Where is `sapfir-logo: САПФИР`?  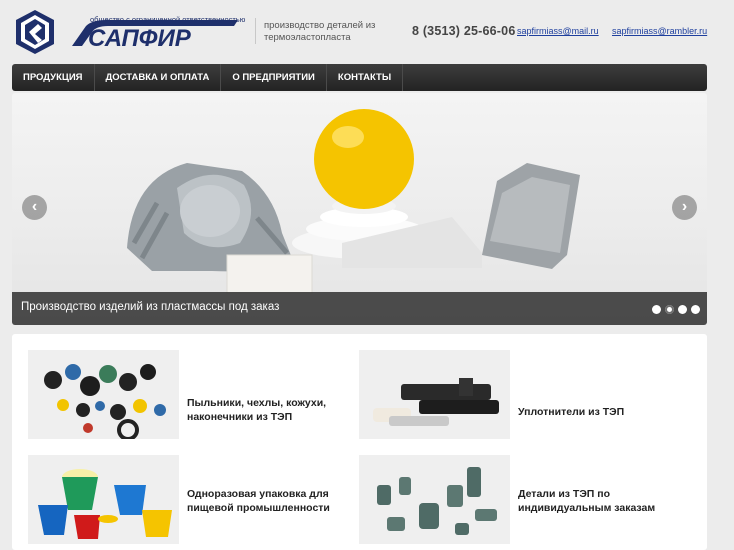
sapfir-logo: САПФИР is located at coordinates (153, 32).